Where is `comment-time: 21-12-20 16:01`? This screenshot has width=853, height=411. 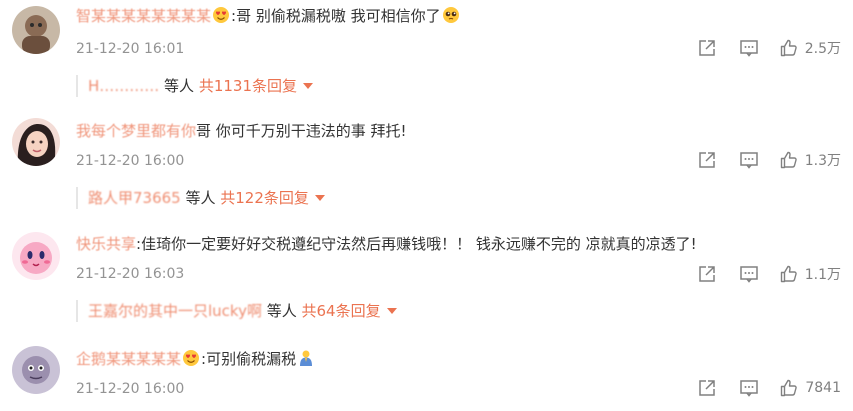 comment-time: 21-12-20 16:01 is located at coordinates (130, 49).